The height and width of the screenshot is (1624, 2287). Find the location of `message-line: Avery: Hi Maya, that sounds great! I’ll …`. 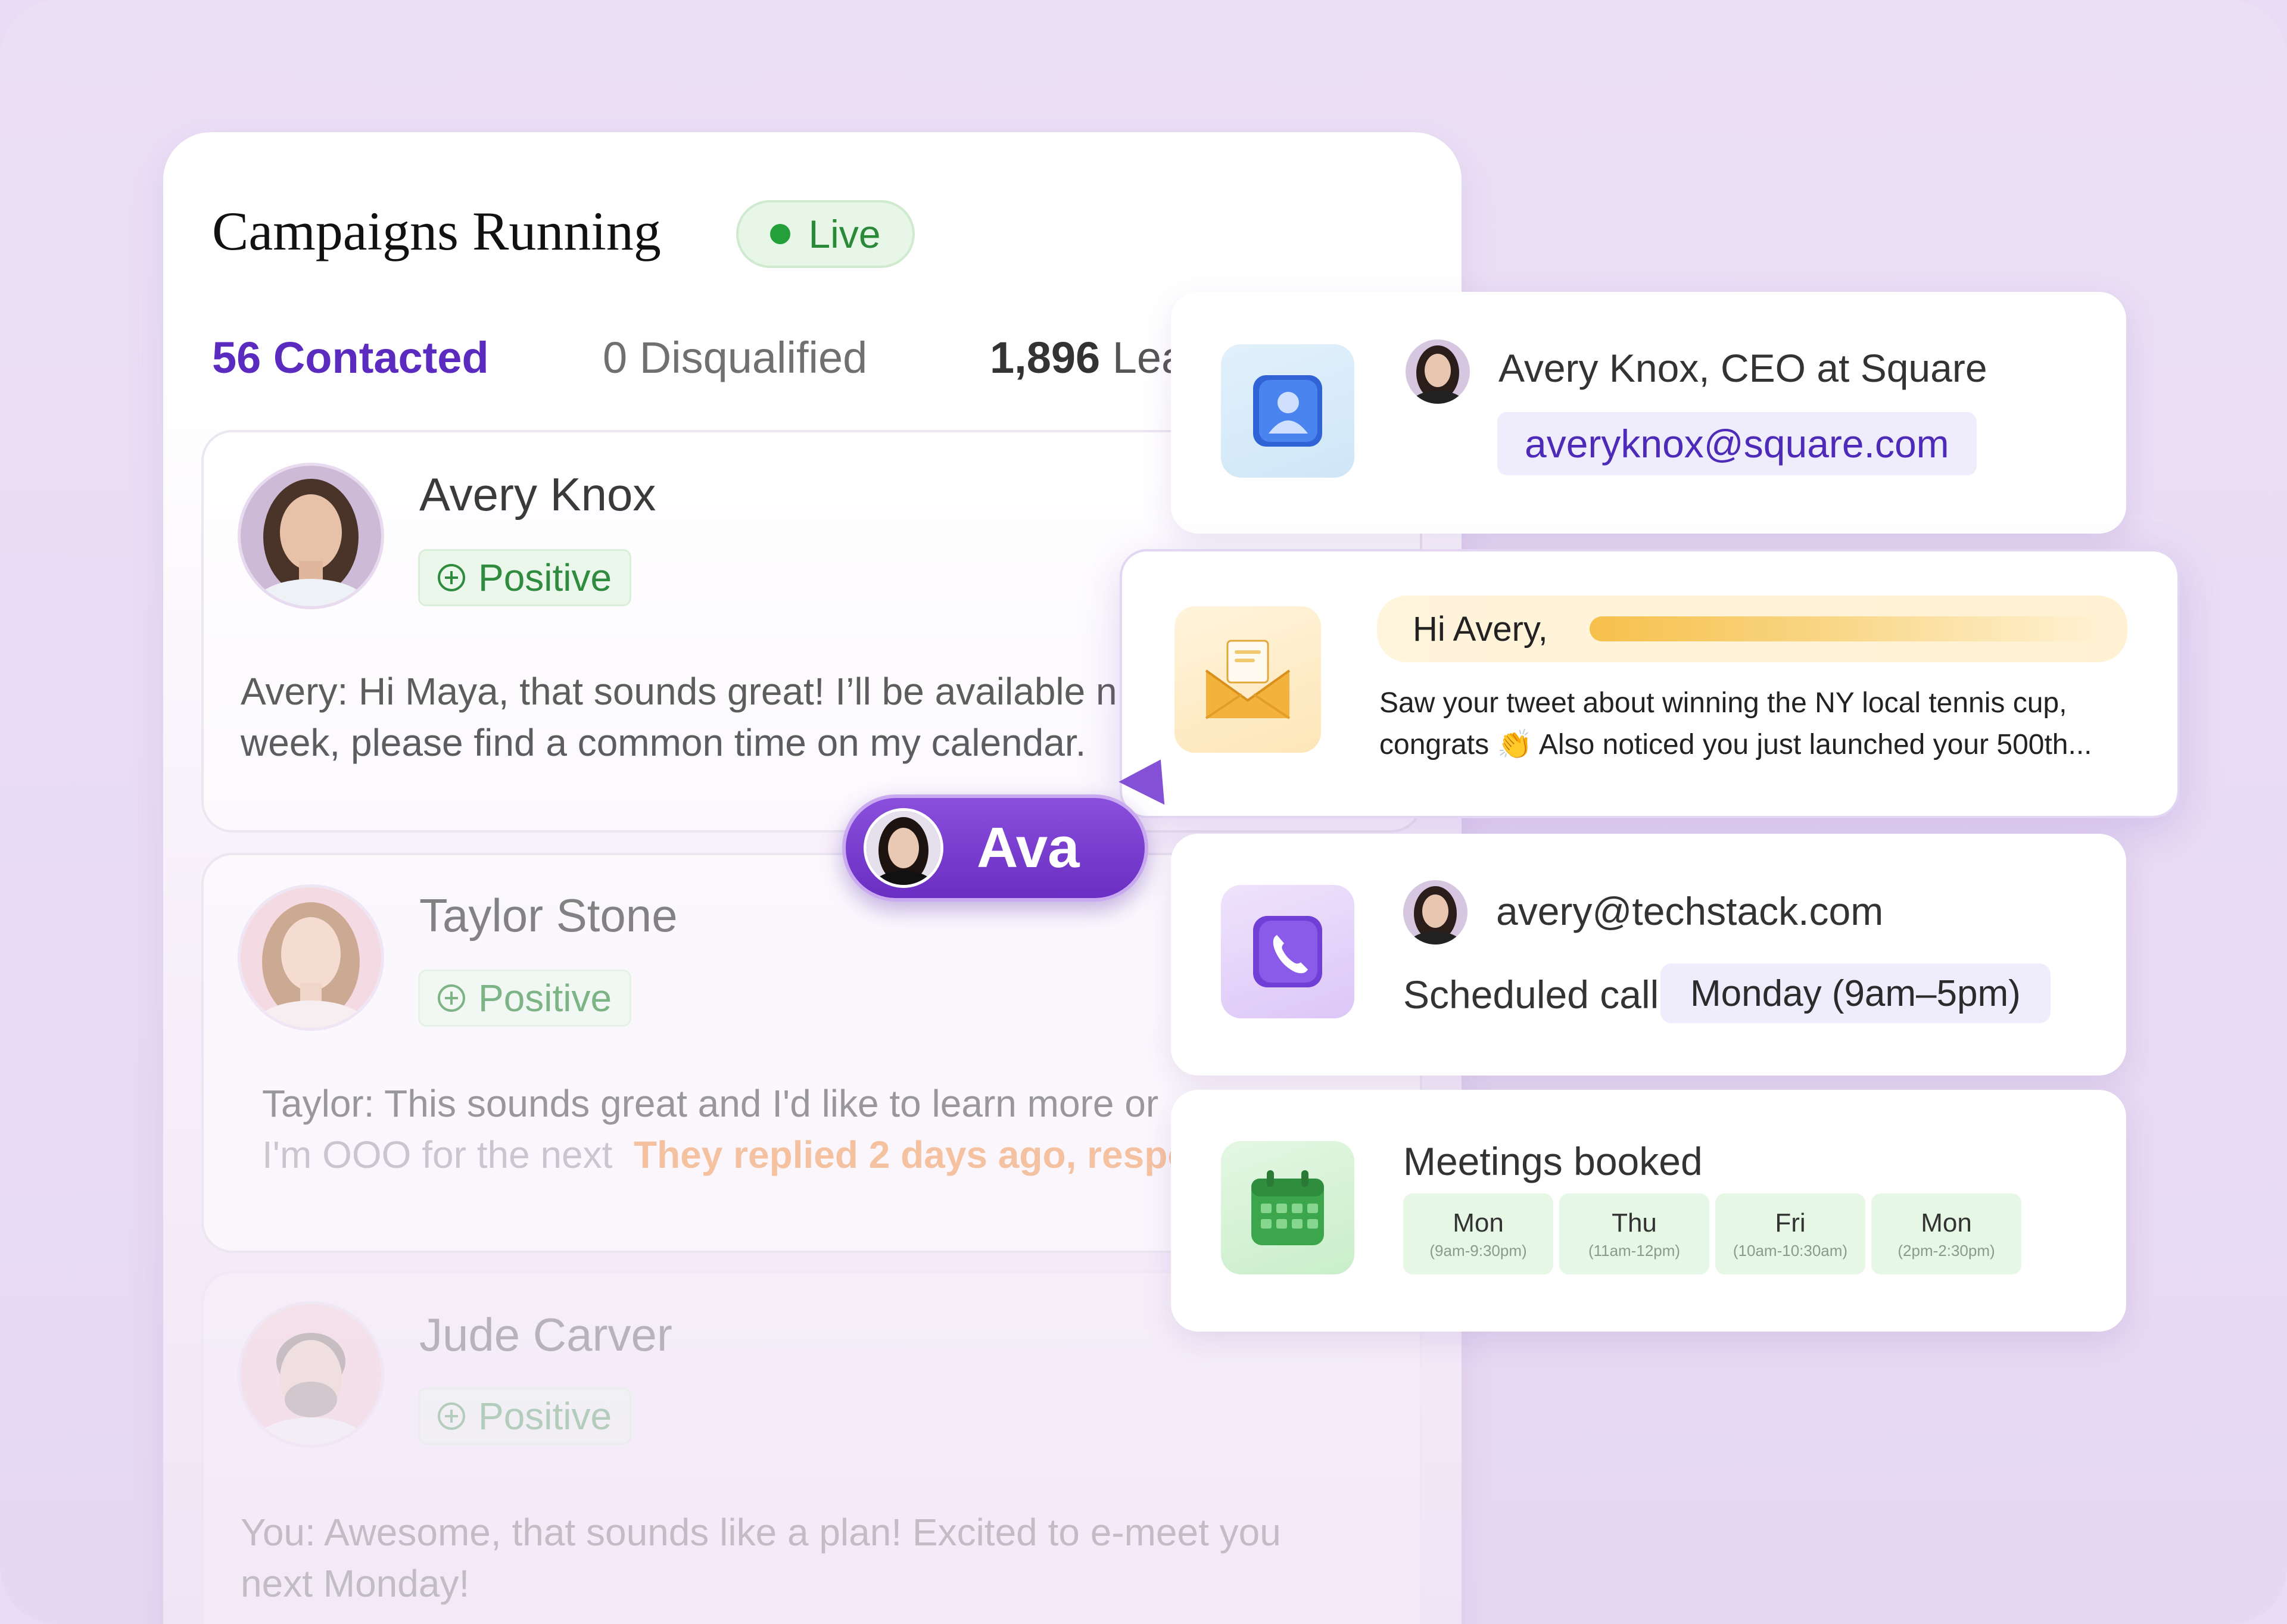

message-line: Avery: Hi Maya, that sounds great! I’ll … is located at coordinates (678, 691).